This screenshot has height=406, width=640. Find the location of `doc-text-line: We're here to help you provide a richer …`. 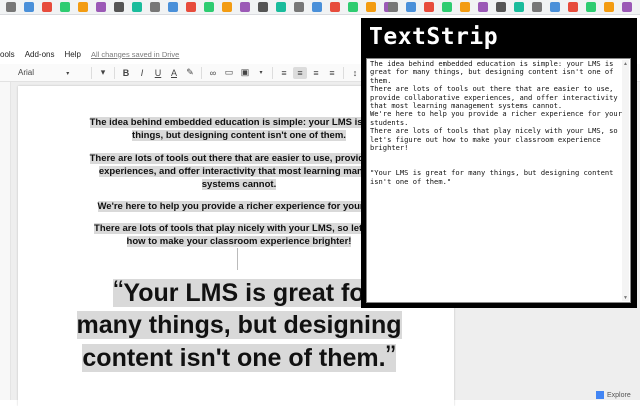

doc-text-line: We're here to help you provide a richer … is located at coordinates (239, 206).